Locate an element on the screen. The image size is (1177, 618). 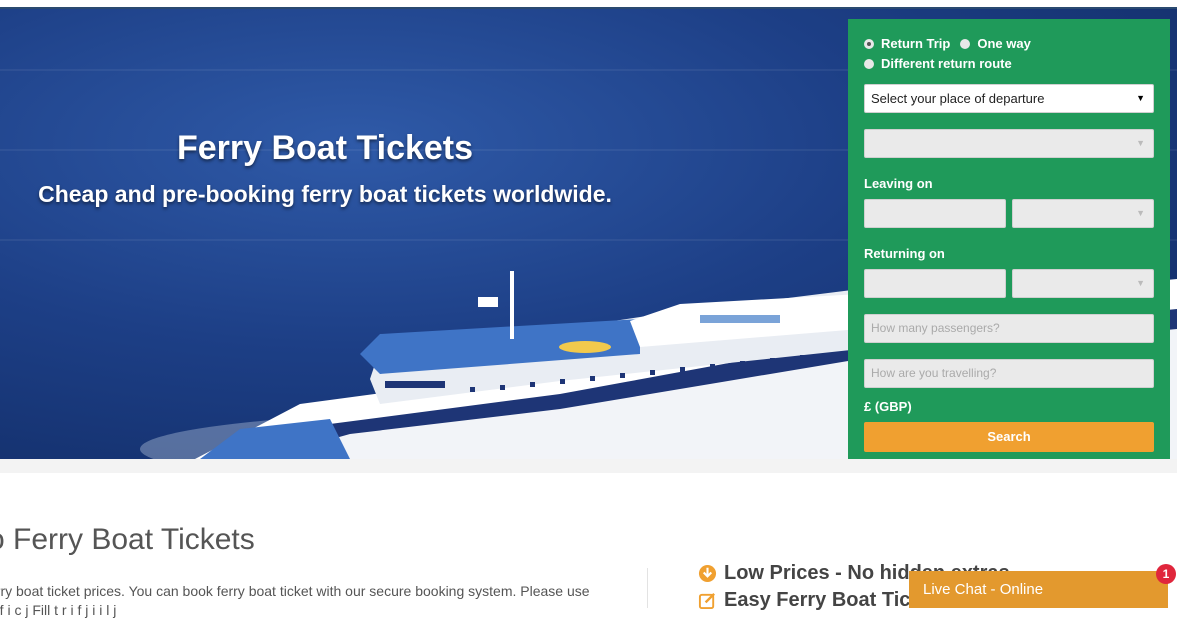
edit-icon is located at coordinates (706, 601).